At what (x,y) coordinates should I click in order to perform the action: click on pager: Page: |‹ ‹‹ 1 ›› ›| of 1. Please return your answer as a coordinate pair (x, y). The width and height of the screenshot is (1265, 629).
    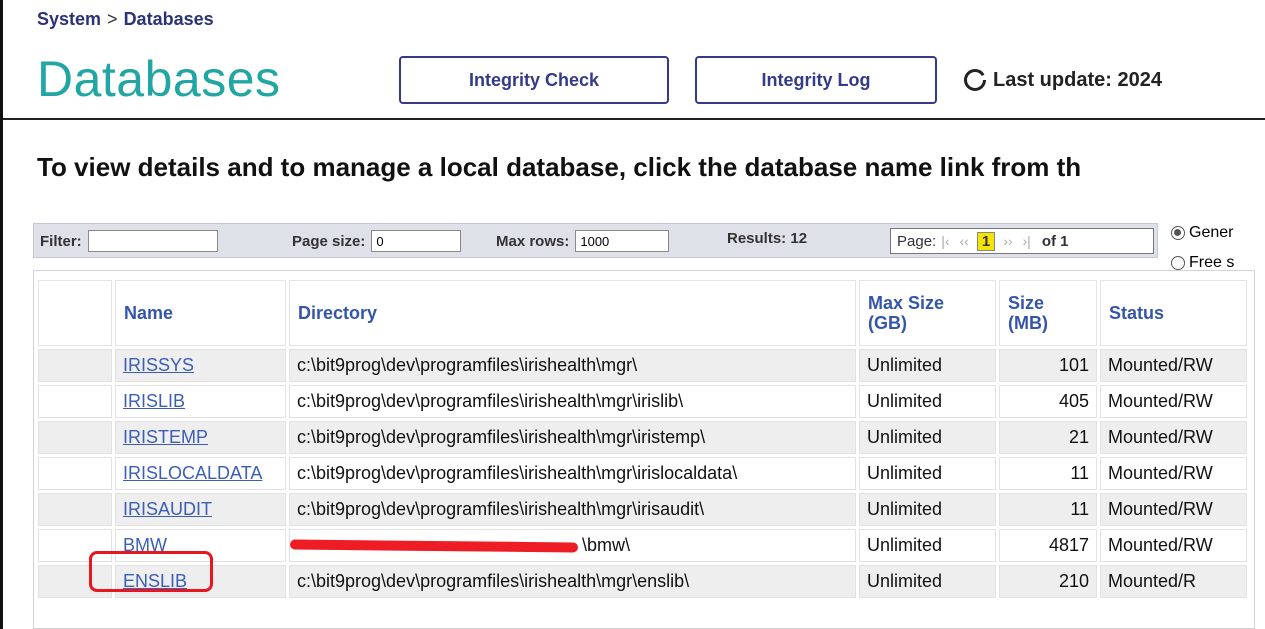
    Looking at the image, I should click on (1022, 241).